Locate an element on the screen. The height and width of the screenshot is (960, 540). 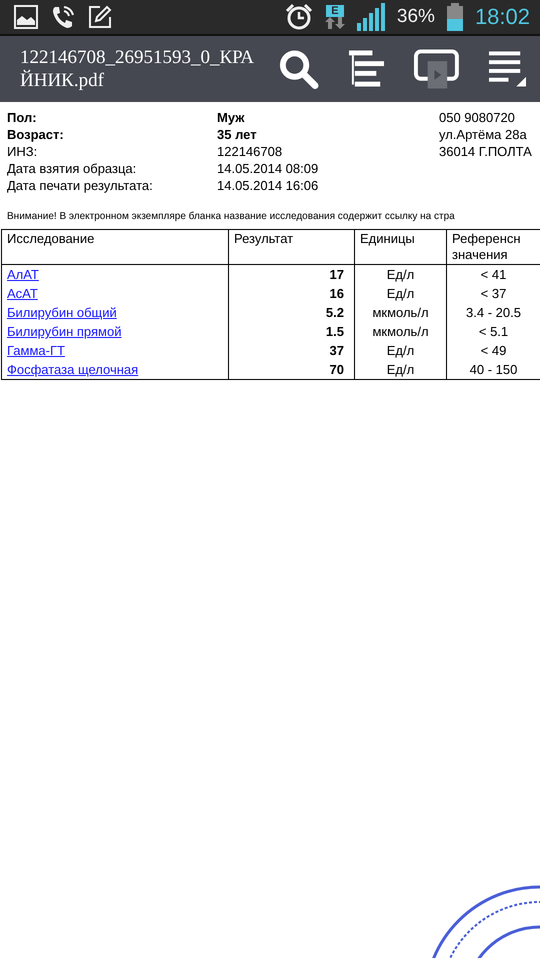
notice-text: Внимание! В электронном экземпляре бланка название исследования содержит ссылку на стра is located at coordinates (231, 216).